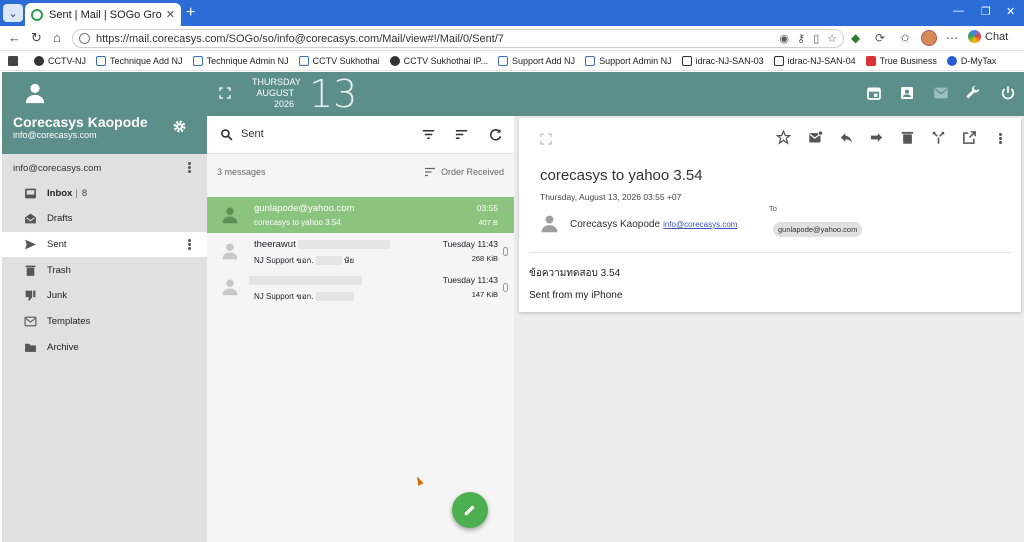  What do you see at coordinates (484, 294) in the screenshot?
I see `message-size: 147 KiB` at bounding box center [484, 294].